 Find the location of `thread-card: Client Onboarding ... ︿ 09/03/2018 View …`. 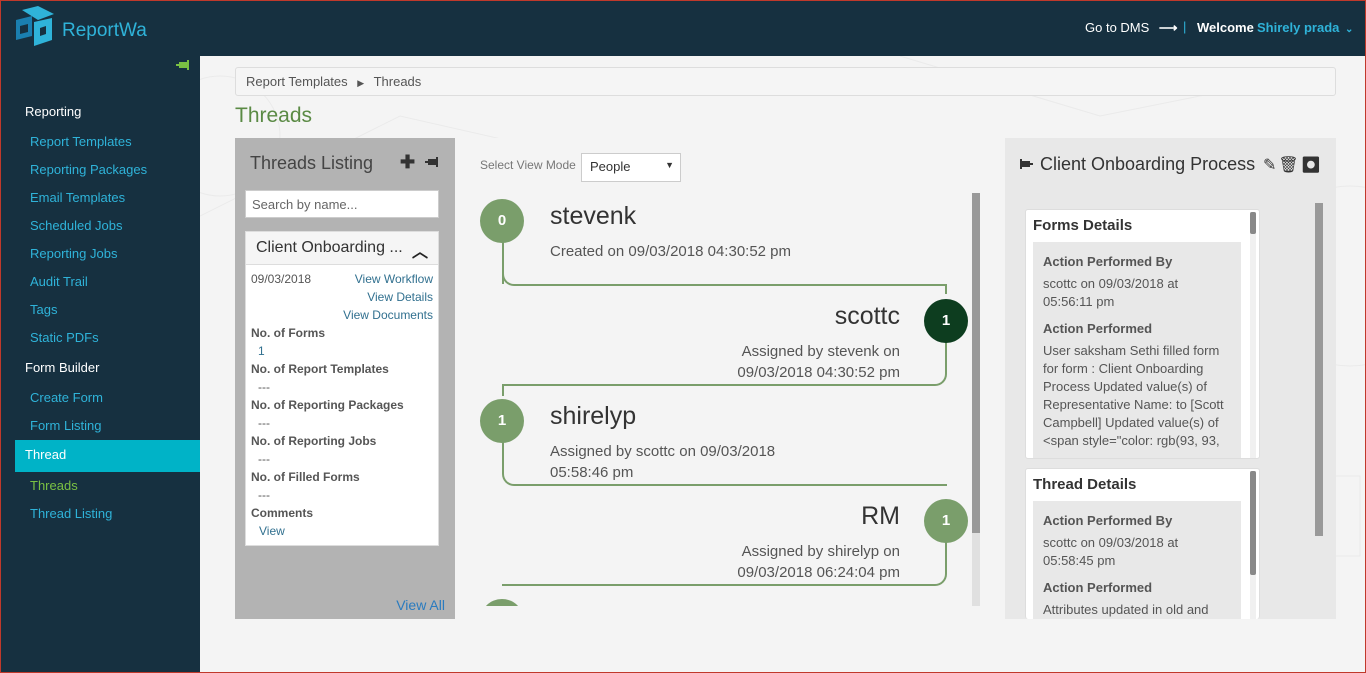

thread-card: Client Onboarding ... ︿ 09/03/2018 View … is located at coordinates (342, 388).